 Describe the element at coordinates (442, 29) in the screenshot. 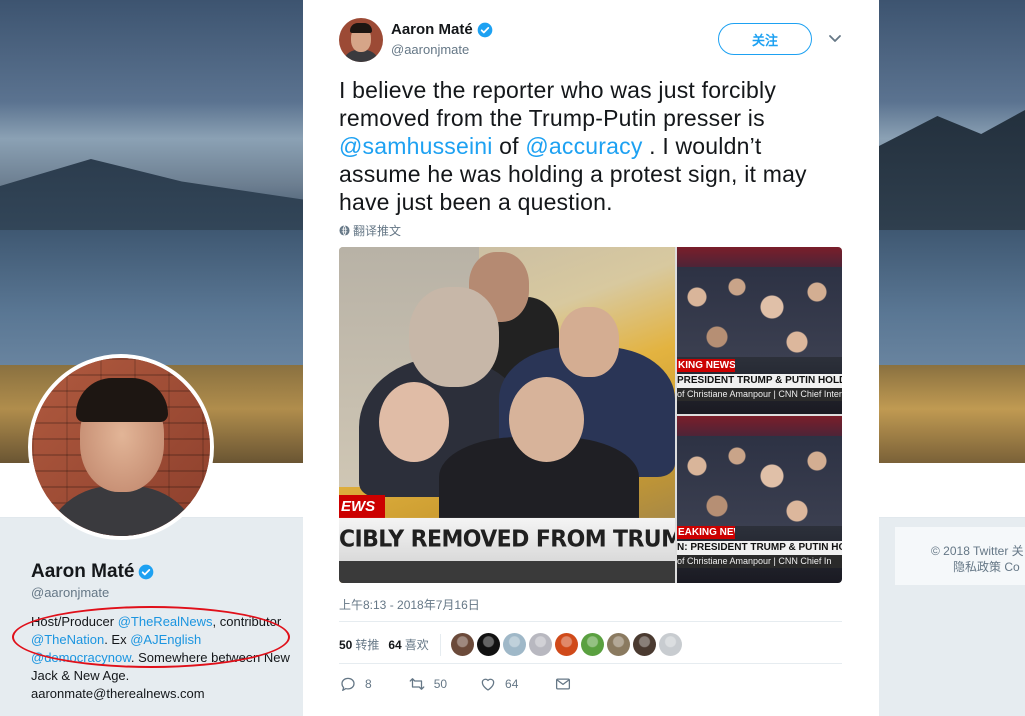

I see `tweet-author-name: Aaron Maté` at that location.